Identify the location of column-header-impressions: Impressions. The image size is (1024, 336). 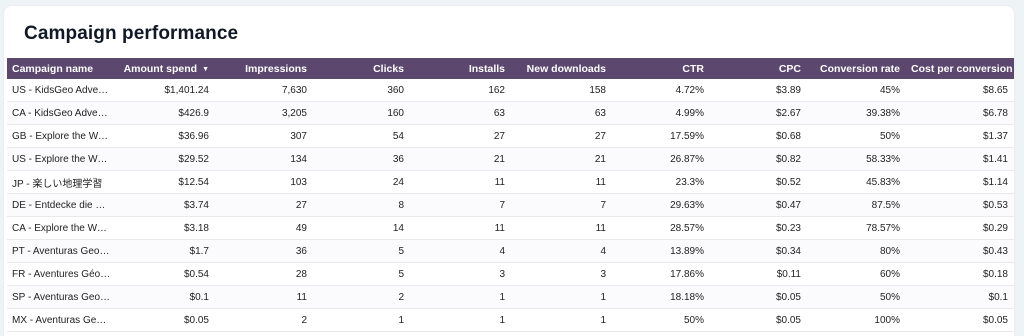
(264, 68).